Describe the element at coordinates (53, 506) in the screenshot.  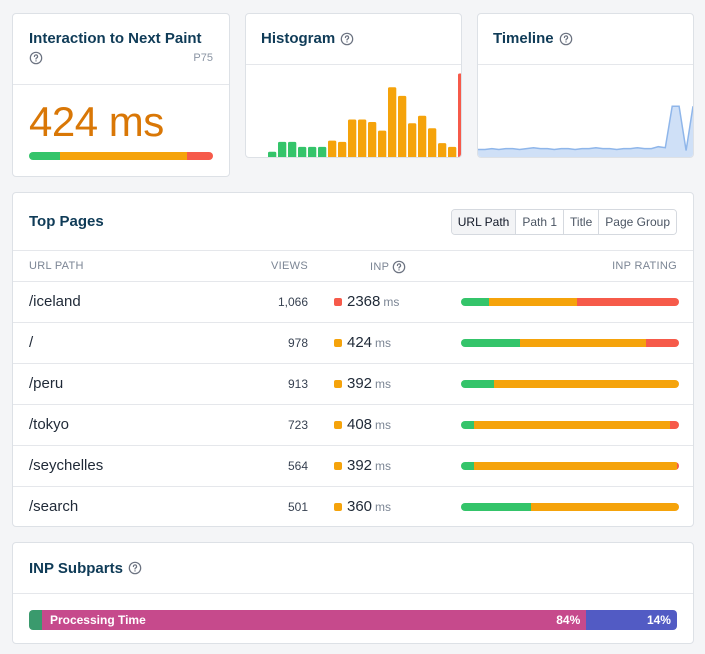
I see `row-url-path: /search` at that location.